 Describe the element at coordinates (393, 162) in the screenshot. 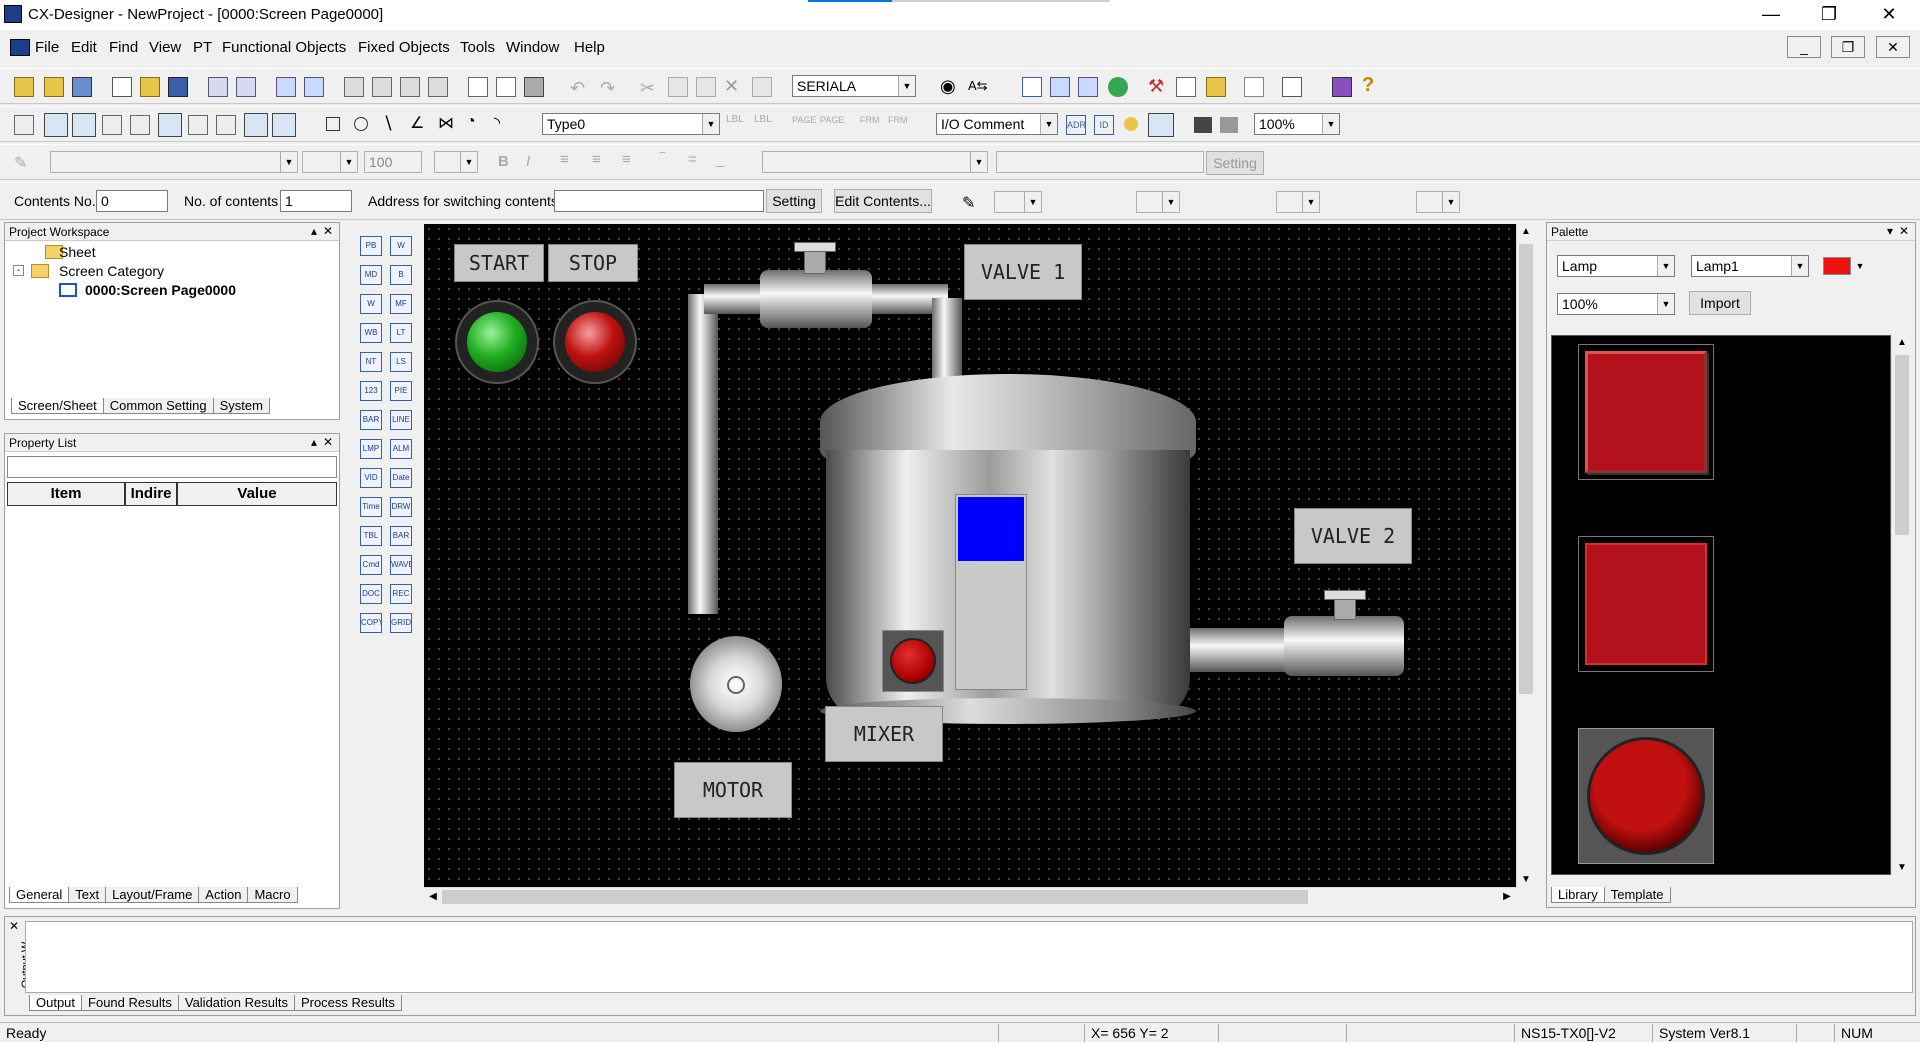

I see `font-size-spinner: 100` at that location.